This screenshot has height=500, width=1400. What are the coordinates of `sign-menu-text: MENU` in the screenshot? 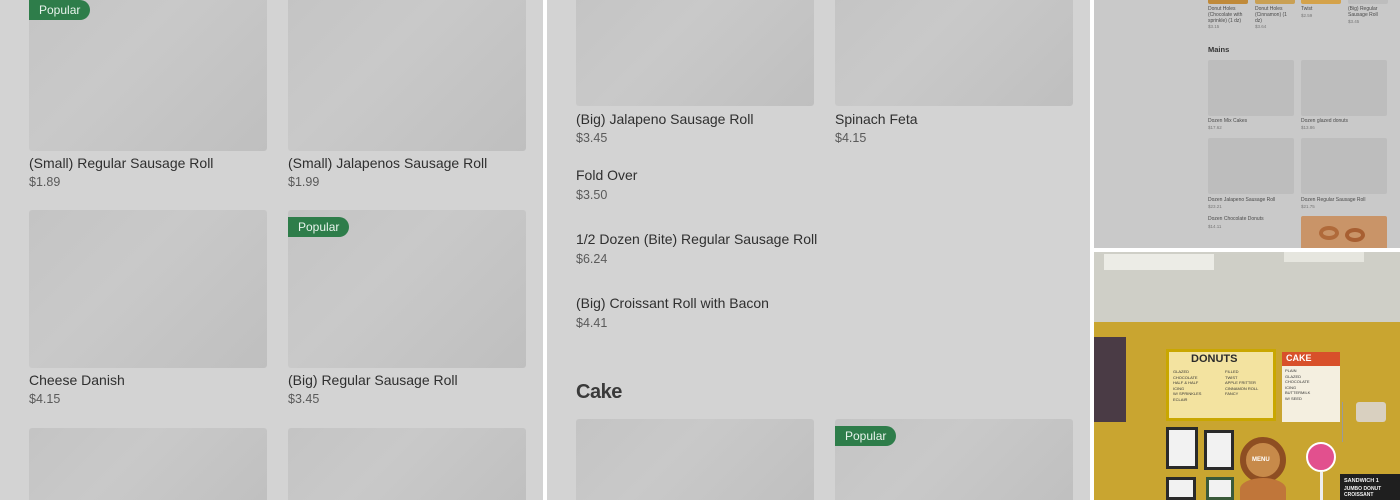 It's located at (1261, 460).